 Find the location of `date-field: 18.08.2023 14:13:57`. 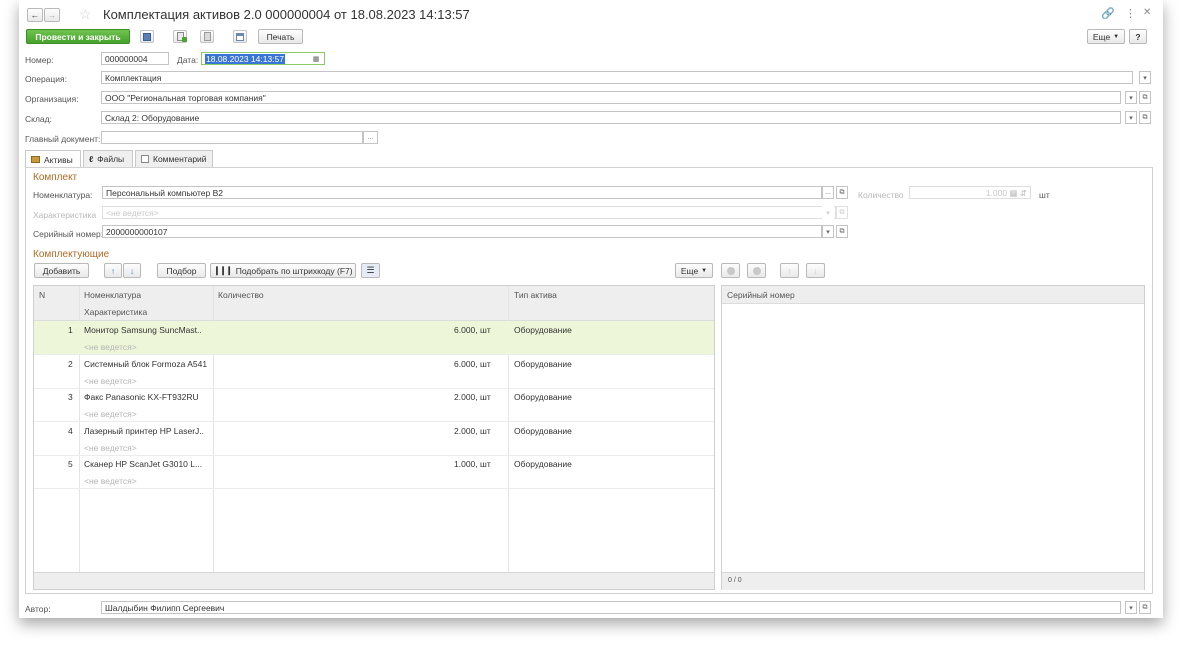

date-field: 18.08.2023 14:13:57 is located at coordinates (263, 58).